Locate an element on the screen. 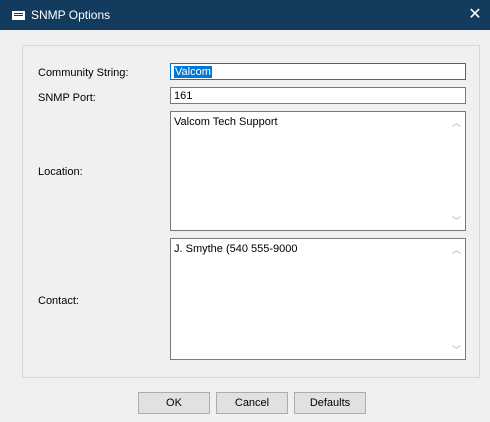  title-bar: SNMP Options ✕ is located at coordinates (245, 15).